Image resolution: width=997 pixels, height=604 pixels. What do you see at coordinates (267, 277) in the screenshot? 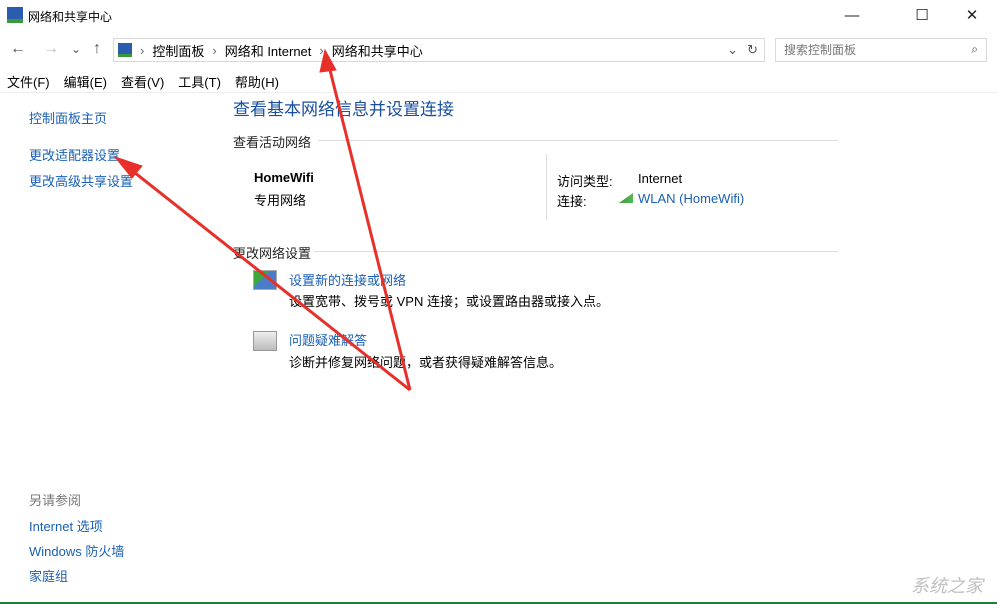
I see `arrow-to-adapter-settings` at bounding box center [267, 277].